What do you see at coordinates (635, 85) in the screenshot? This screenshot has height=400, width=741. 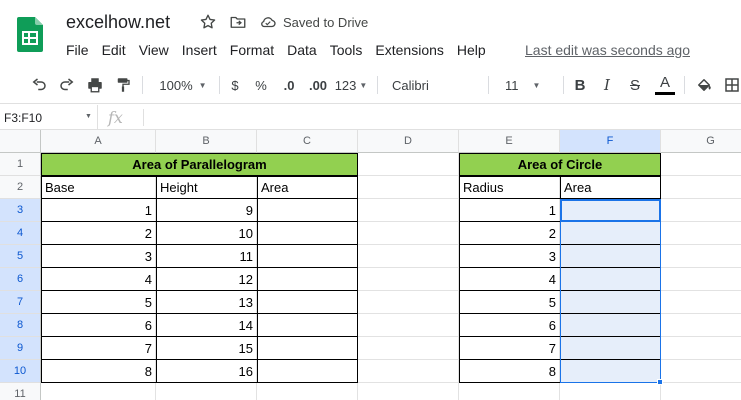 I see `strikethrough-button: S` at bounding box center [635, 85].